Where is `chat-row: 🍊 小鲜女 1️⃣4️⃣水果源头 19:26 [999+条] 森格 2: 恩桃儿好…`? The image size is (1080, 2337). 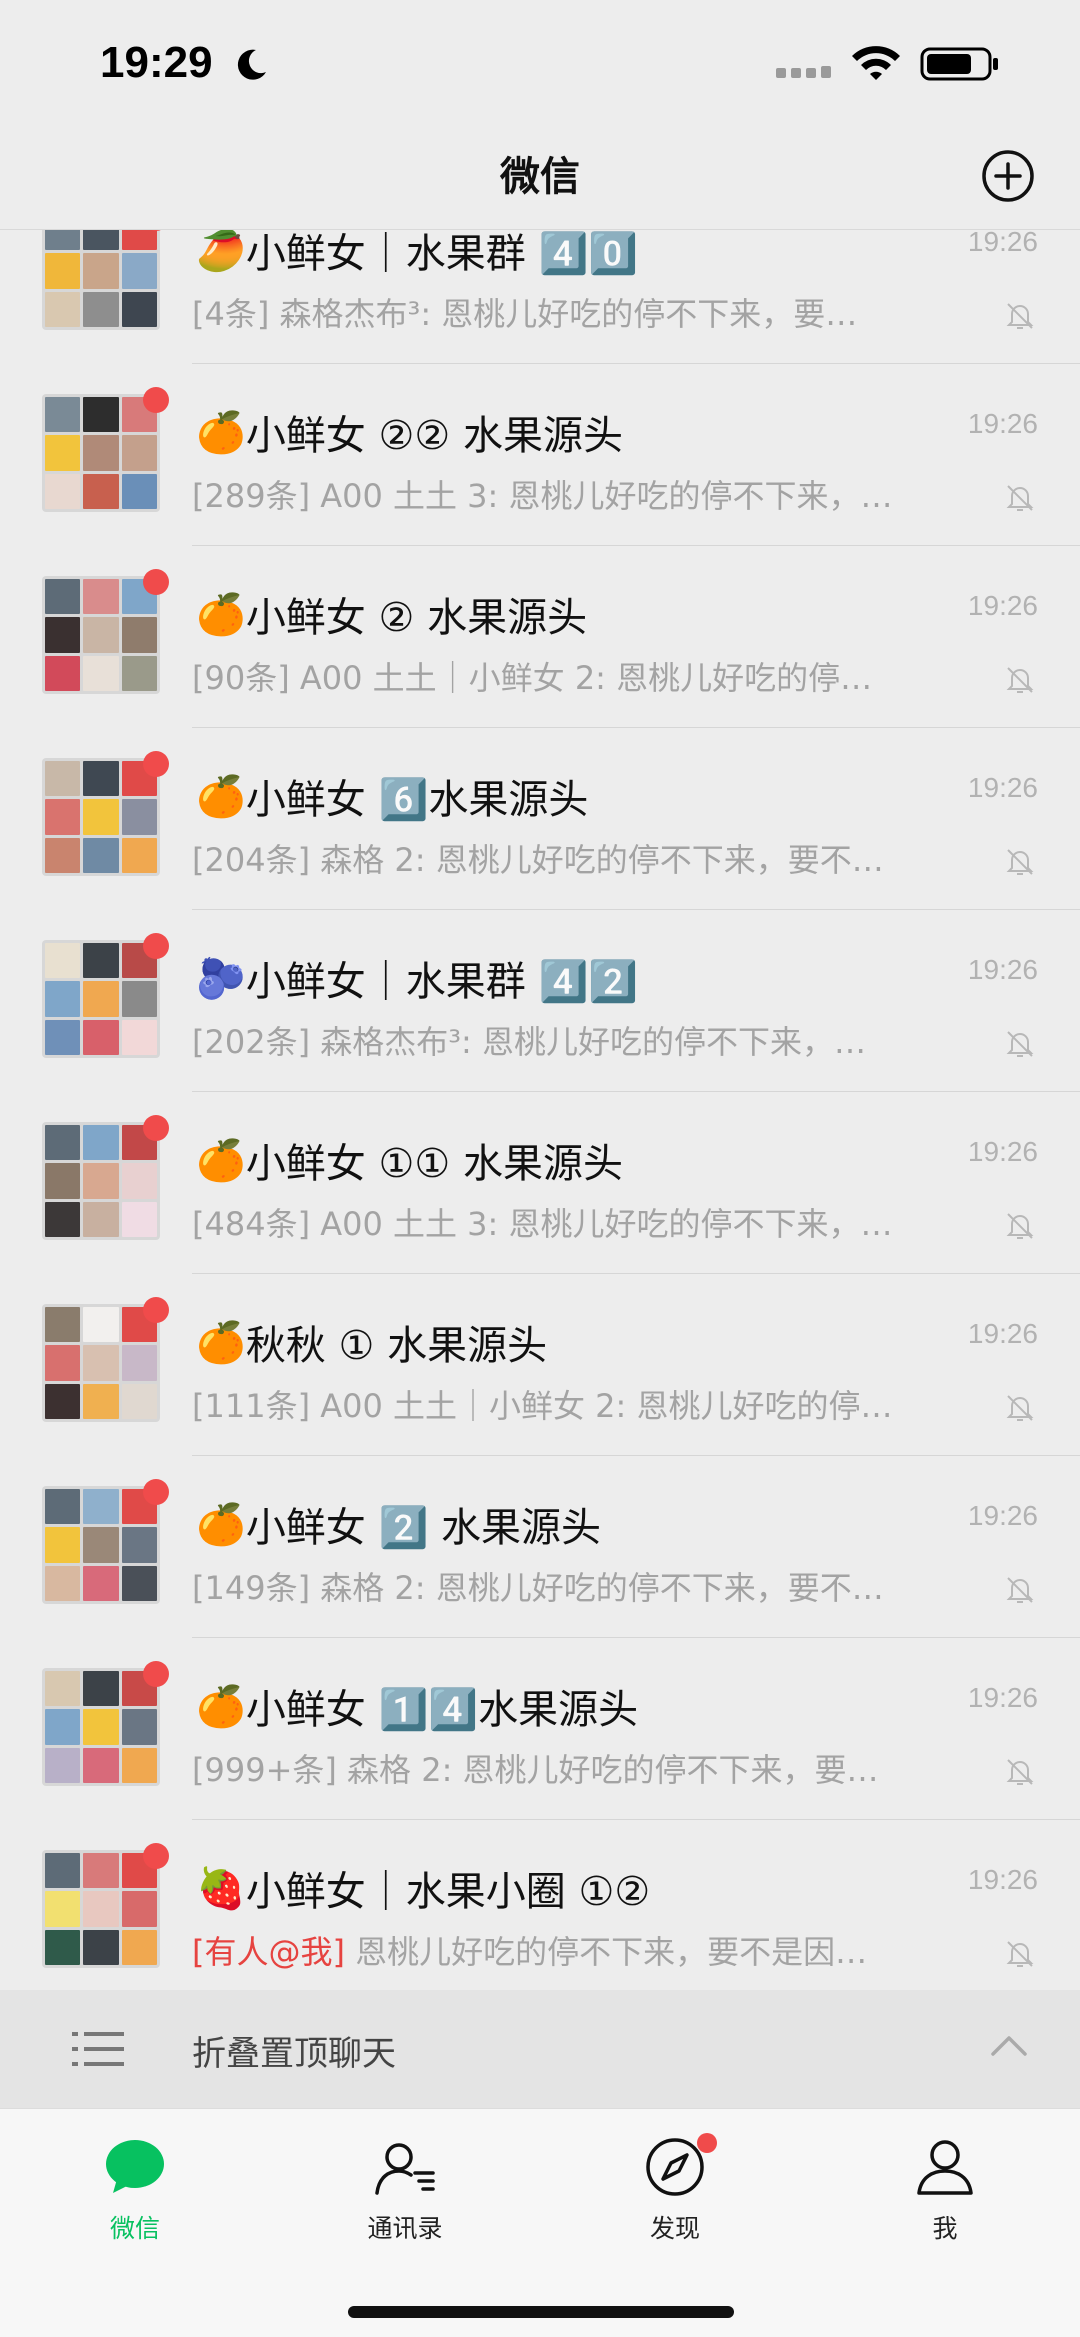 chat-row: 🍊 小鲜女 1️⃣4️⃣水果源头 19:26 [999+条] 森格 2: 恩桃儿好… is located at coordinates (540, 1729).